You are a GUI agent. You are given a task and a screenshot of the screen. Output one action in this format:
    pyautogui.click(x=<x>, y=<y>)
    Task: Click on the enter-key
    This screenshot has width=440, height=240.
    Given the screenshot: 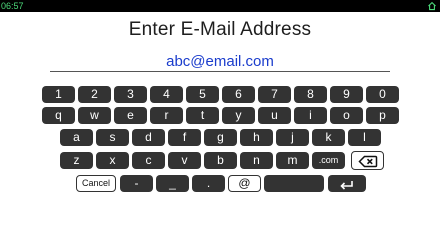 What is the action you would take?
    pyautogui.click(x=347, y=183)
    